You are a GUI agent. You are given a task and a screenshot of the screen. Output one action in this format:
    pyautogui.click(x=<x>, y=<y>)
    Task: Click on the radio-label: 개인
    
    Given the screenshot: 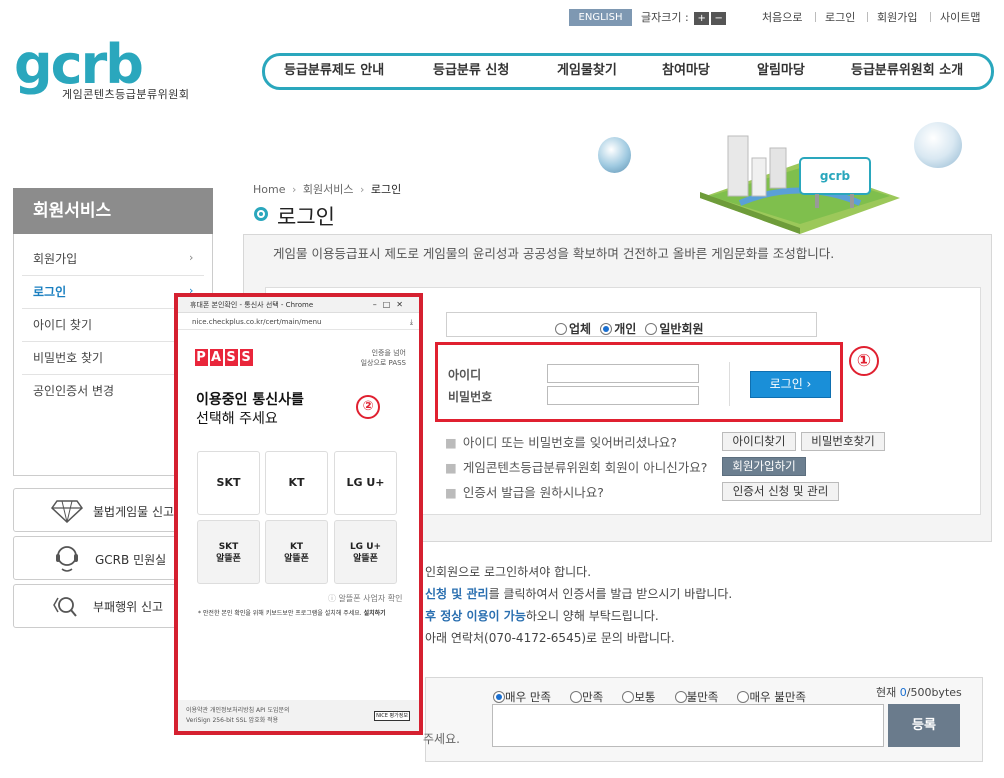 What is the action you would take?
    pyautogui.click(x=625, y=329)
    